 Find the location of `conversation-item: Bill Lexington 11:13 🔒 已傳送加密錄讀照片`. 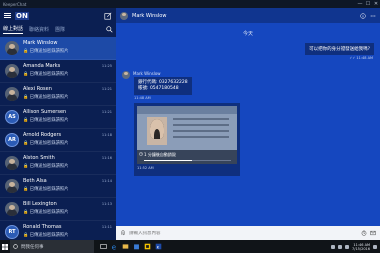

conversation-item: Bill Lexington 11:13 🔒 已傳送加密錄讀照片 is located at coordinates (58, 209).